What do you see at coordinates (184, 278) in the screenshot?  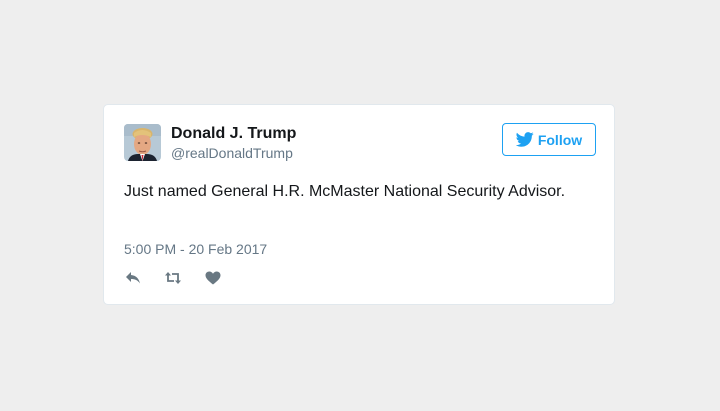 I see `tweet-actions` at bounding box center [184, 278].